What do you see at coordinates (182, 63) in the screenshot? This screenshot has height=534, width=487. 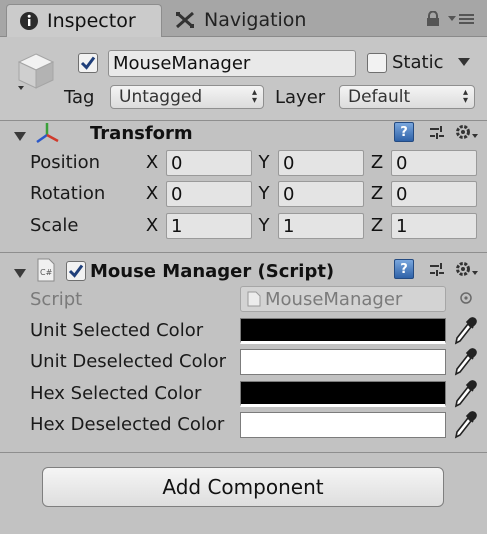 I see `object-name-value: MouseManager` at bounding box center [182, 63].